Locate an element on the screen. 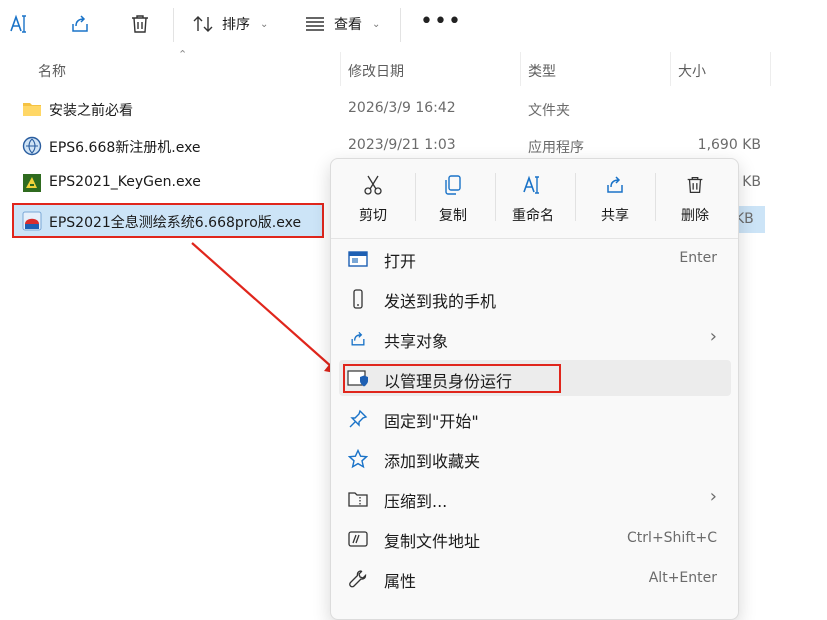 This screenshot has height=620, width=827. rename-icon is located at coordinates (533, 185).